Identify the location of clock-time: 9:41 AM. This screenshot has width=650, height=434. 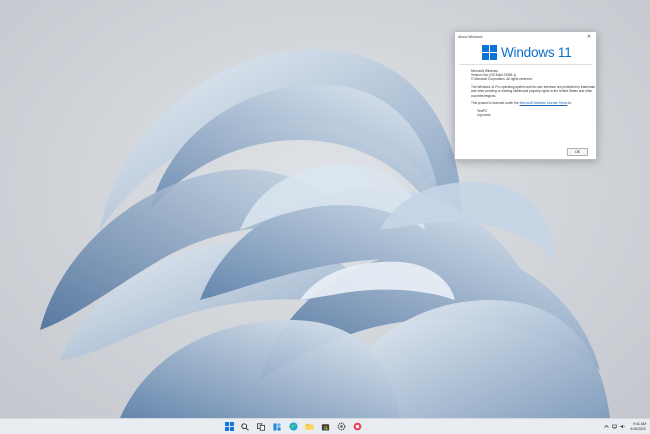
(639, 424).